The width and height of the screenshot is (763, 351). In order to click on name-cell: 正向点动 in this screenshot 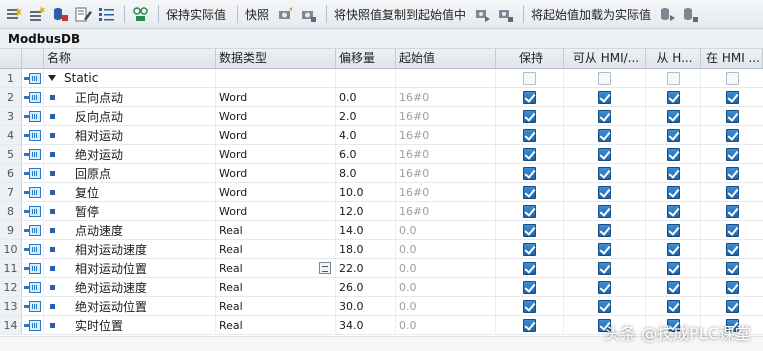, I will do `click(130, 97)`.